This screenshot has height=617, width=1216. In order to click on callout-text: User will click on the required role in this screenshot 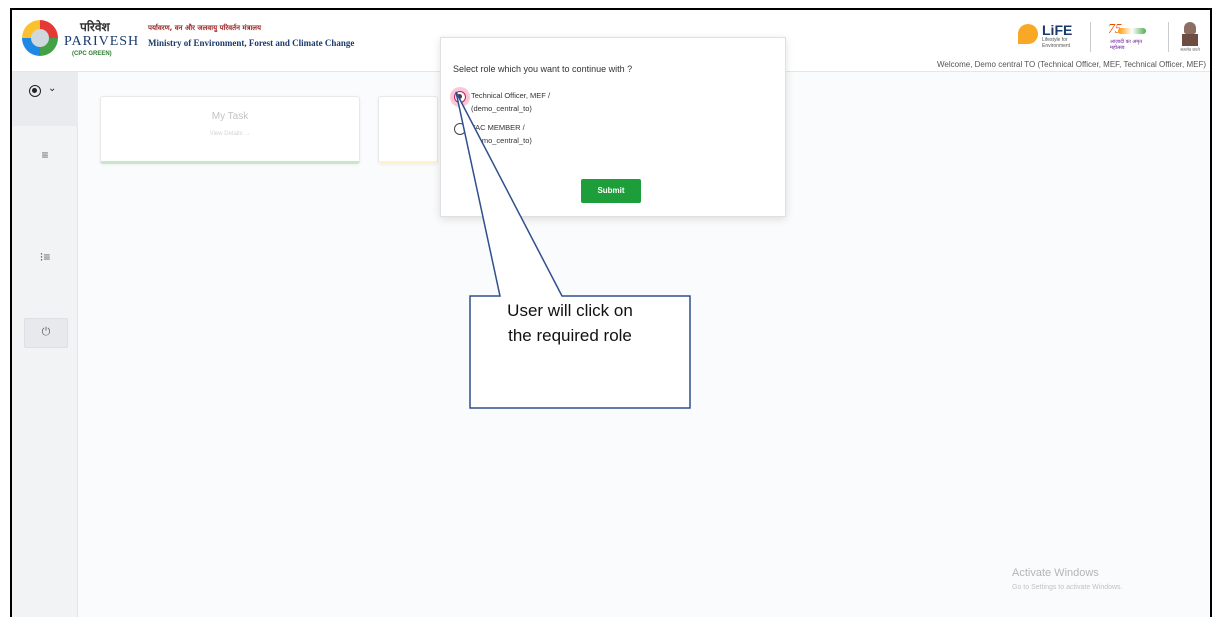, I will do `click(570, 323)`.